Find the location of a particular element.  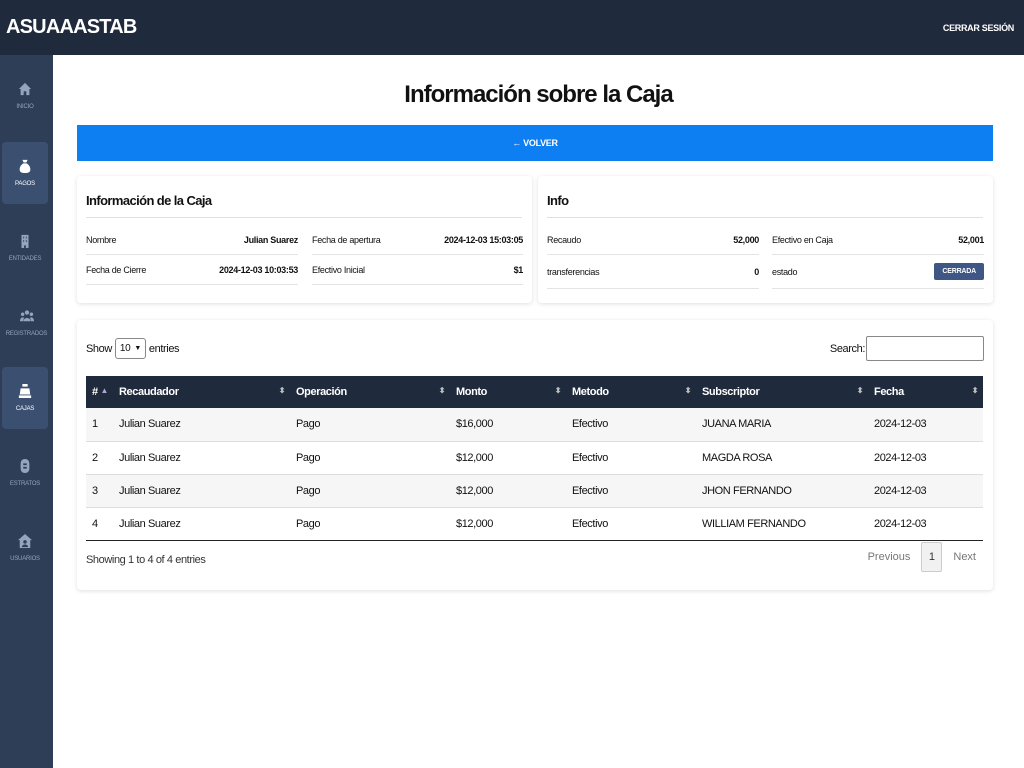

pagination: Previous 1 Next is located at coordinates (922, 557).